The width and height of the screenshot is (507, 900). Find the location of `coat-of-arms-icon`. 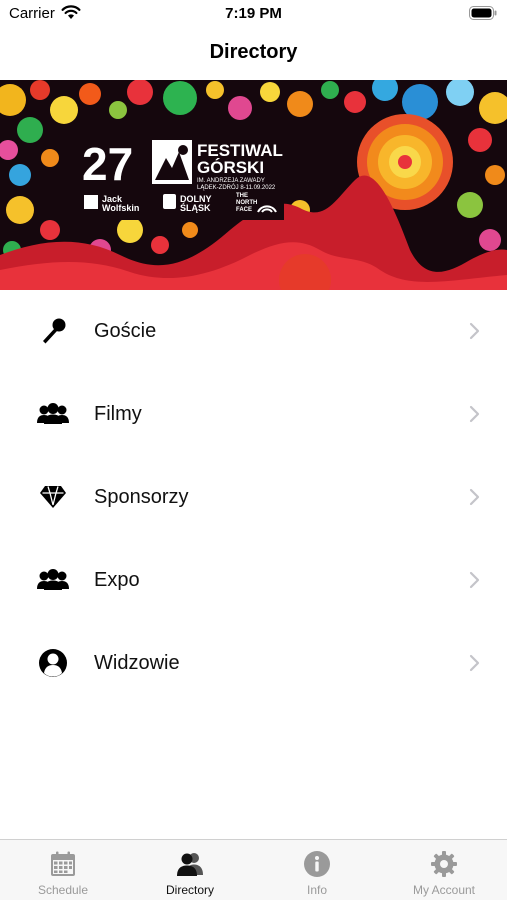

coat-of-arms-icon is located at coordinates (169, 201).